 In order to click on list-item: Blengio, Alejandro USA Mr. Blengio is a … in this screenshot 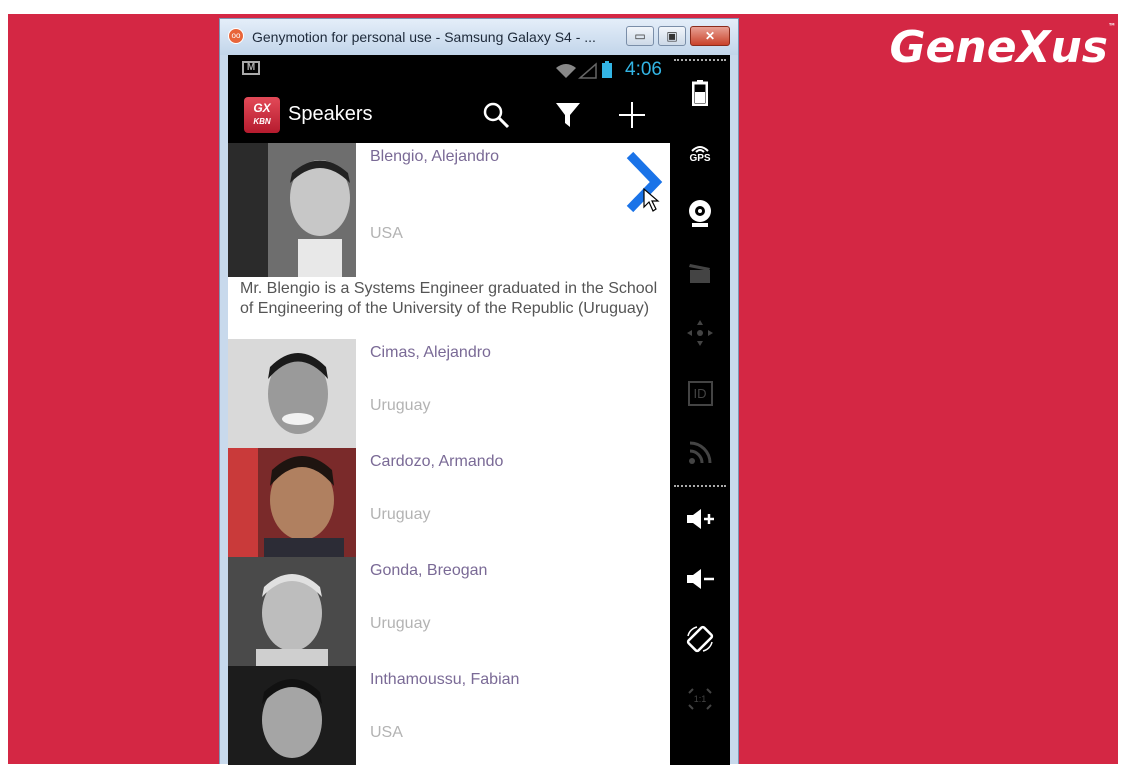, I will do `click(448, 241)`.